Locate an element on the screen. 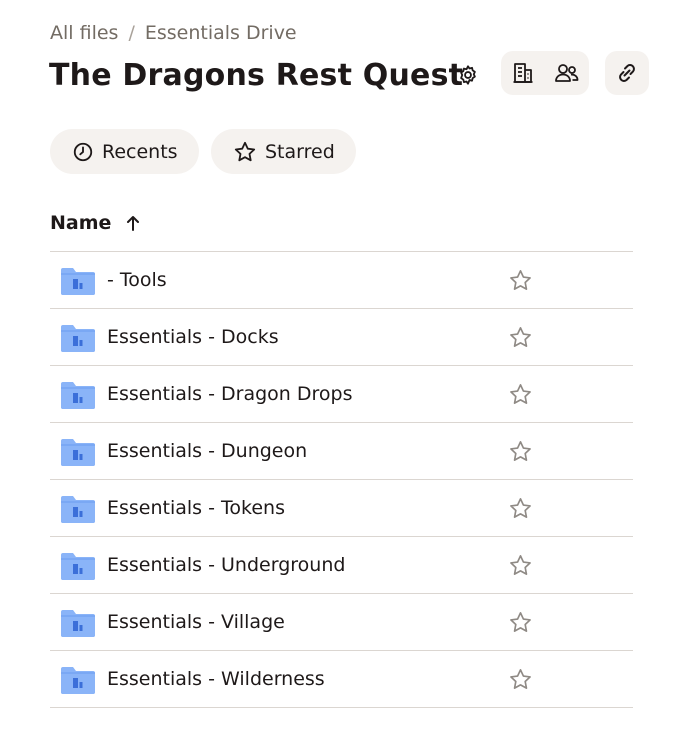  breadcrumb-essentials-drive: Essentials Drive is located at coordinates (221, 33).